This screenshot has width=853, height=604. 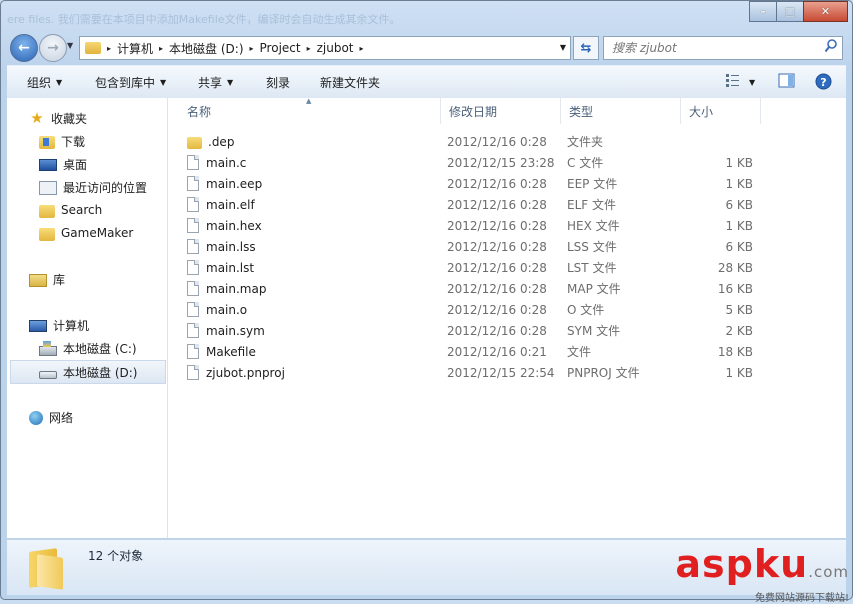 I want to click on burn-button: 刻录, so click(x=278, y=82).